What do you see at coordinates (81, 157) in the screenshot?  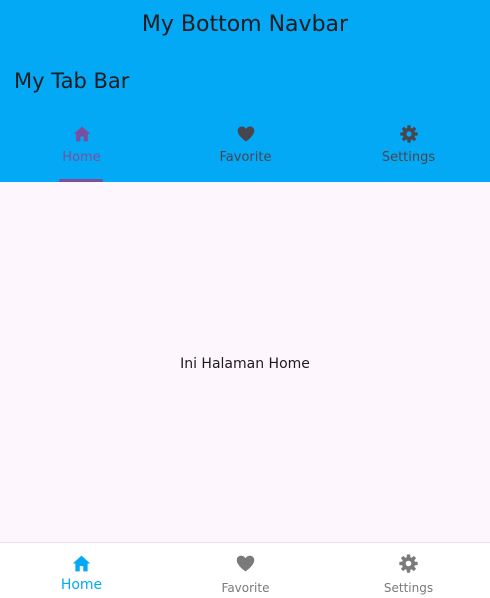 I see `tab-label-home: Home` at bounding box center [81, 157].